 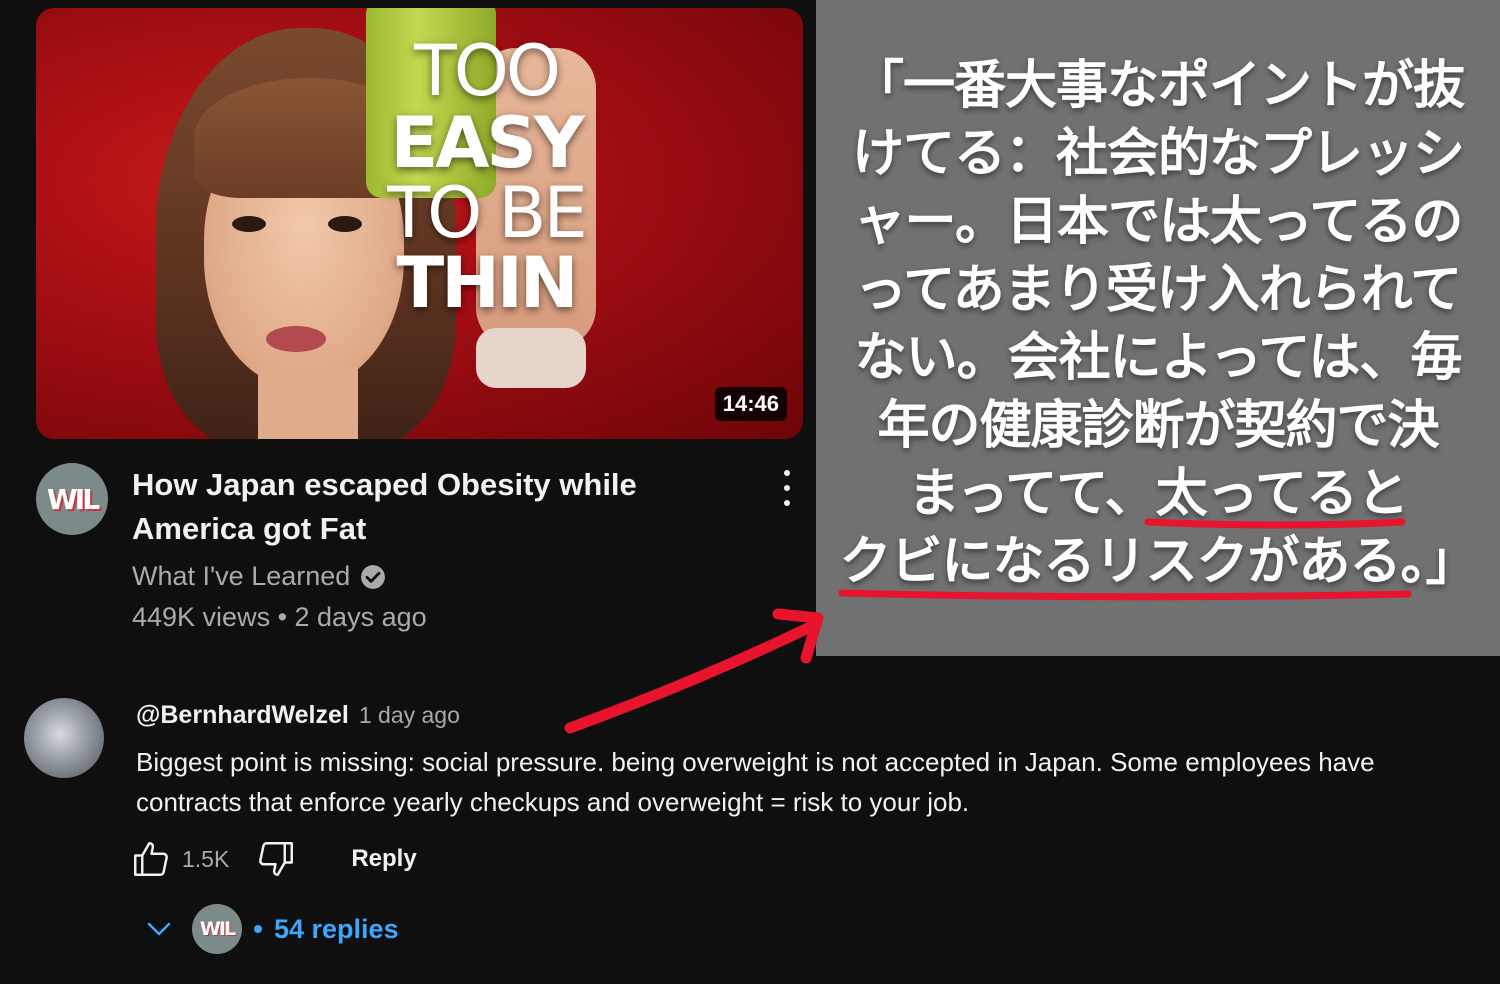 What do you see at coordinates (487, 213) in the screenshot?
I see `thumbnail-text-line-3: TO BE` at bounding box center [487, 213].